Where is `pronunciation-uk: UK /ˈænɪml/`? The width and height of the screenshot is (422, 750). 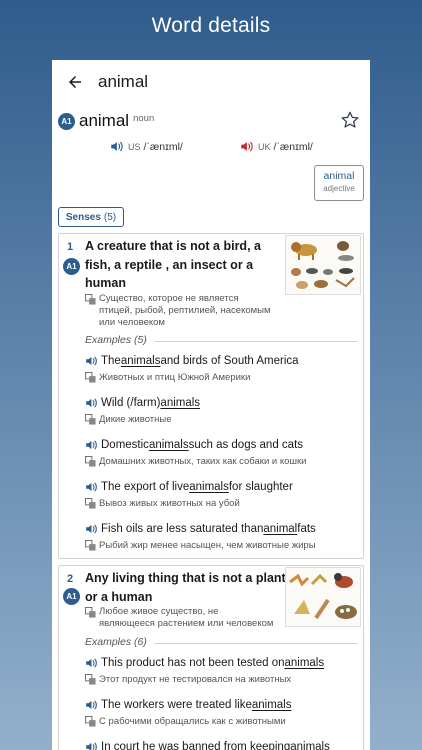 pronunciation-uk: UK /ˈænɪml/ is located at coordinates (276, 146).